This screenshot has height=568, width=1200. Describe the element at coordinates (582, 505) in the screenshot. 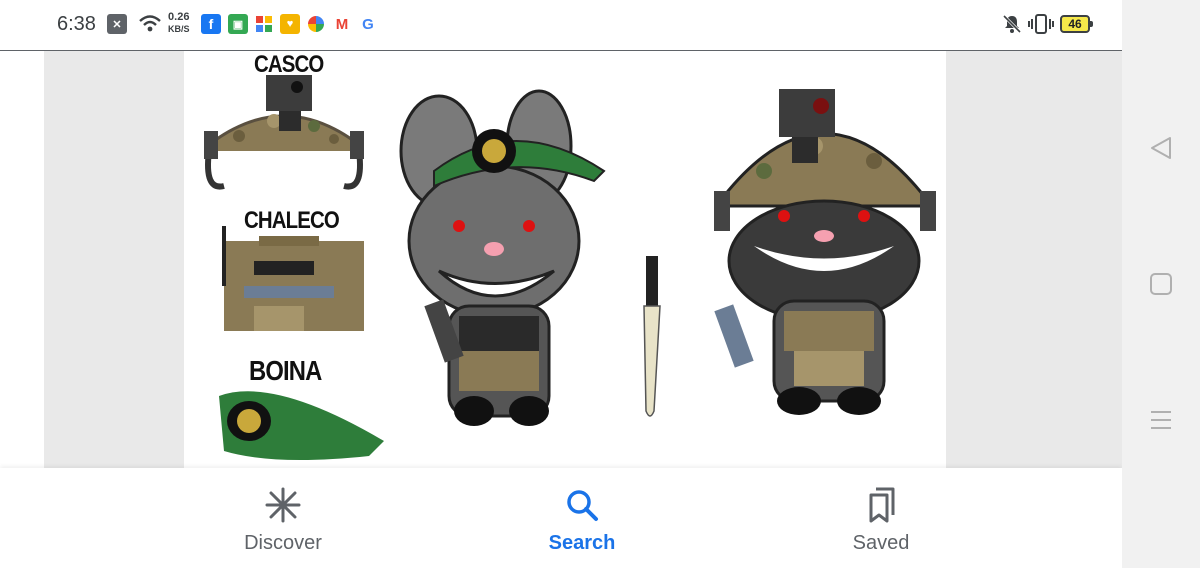

I see `search-icon` at that location.